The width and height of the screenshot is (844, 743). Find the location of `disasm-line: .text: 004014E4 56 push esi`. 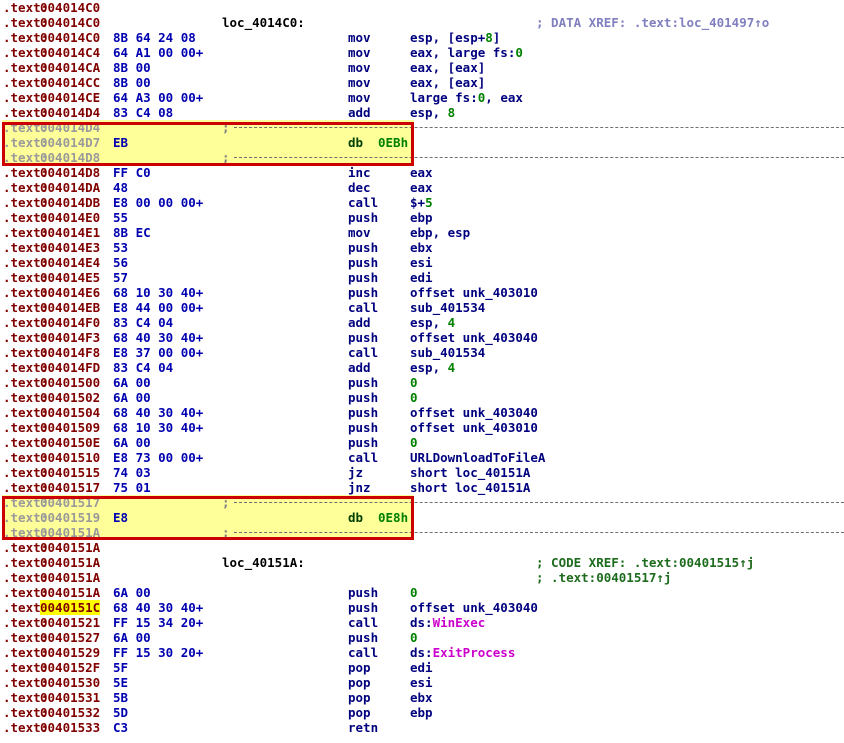

disasm-line: .text: 004014E4 56 push esi is located at coordinates (422, 262).